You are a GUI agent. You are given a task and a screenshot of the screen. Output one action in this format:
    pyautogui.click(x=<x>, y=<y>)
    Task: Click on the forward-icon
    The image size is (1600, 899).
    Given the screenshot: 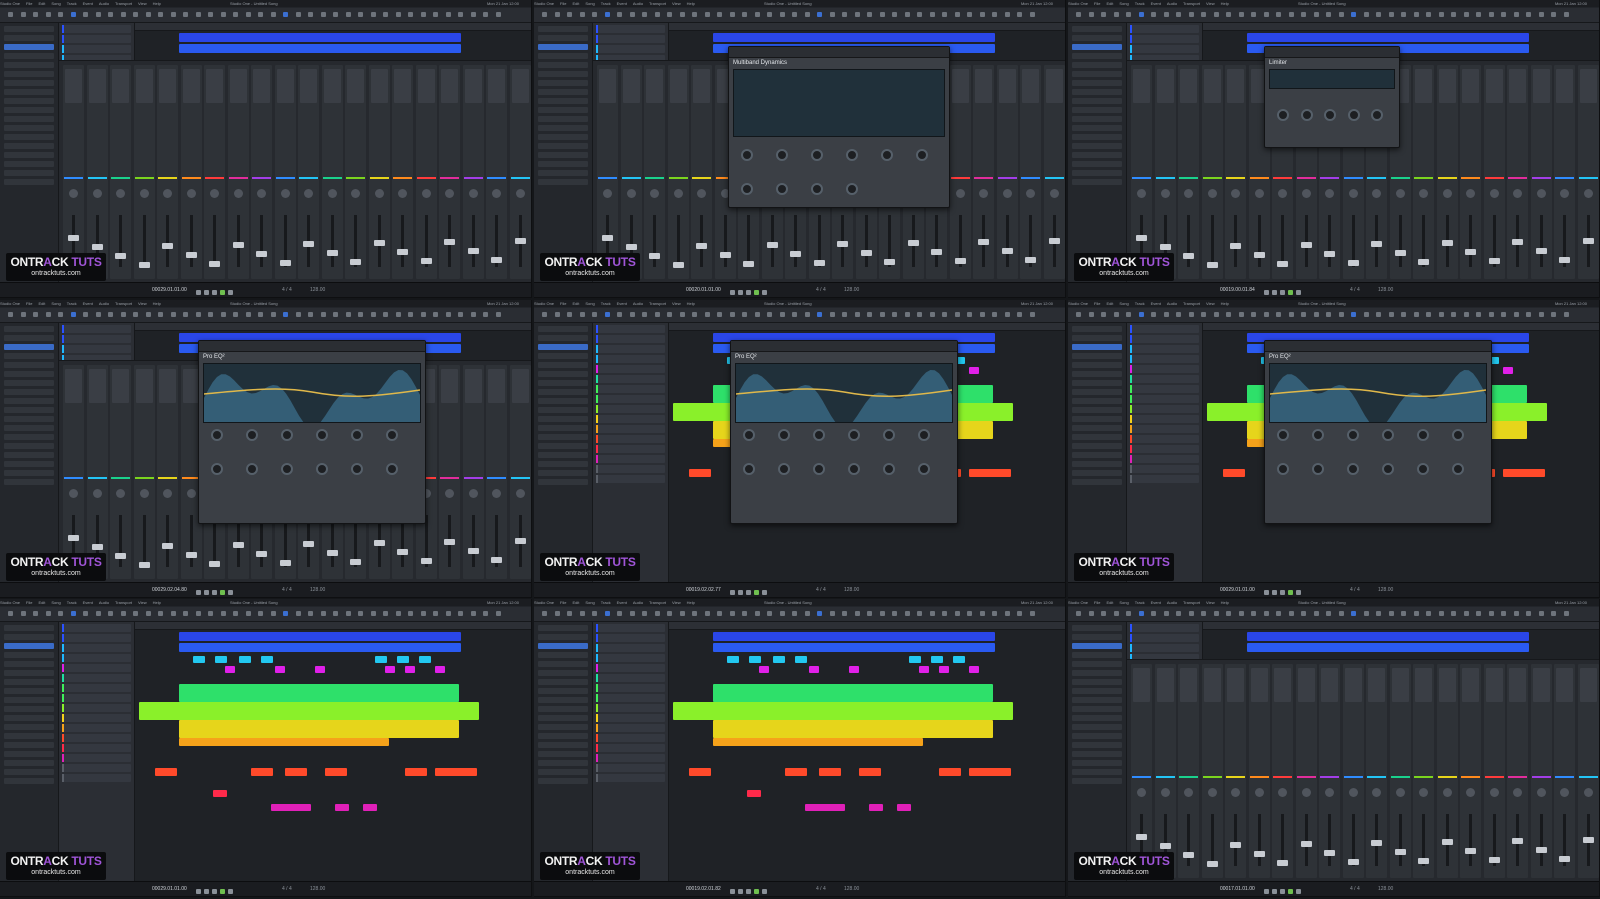 What is the action you would take?
    pyautogui.click(x=206, y=891)
    